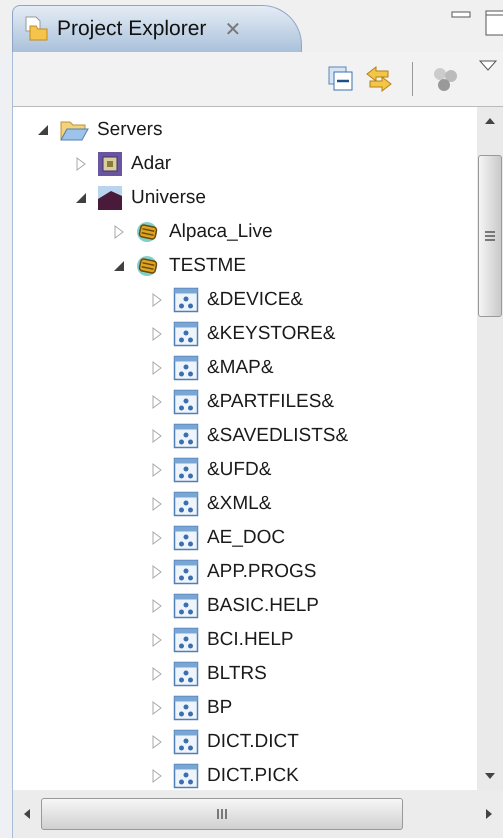  What do you see at coordinates (250, 640) in the screenshot?
I see `tree-item: BCI.HELP` at bounding box center [250, 640].